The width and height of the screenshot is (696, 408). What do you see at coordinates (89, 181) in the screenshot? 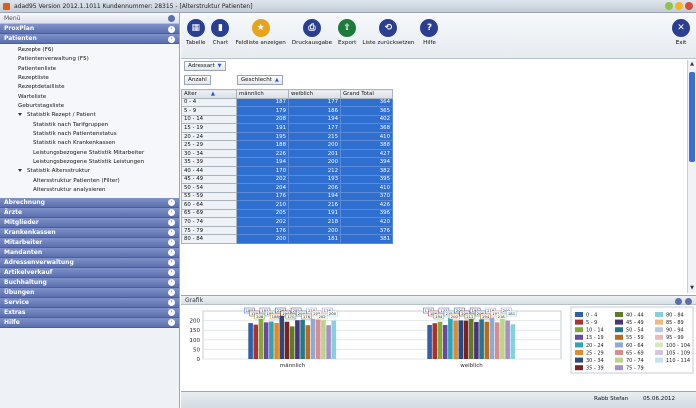
I see `sidebar-item: Altersstruktur Patienten (Filter)` at bounding box center [89, 181].